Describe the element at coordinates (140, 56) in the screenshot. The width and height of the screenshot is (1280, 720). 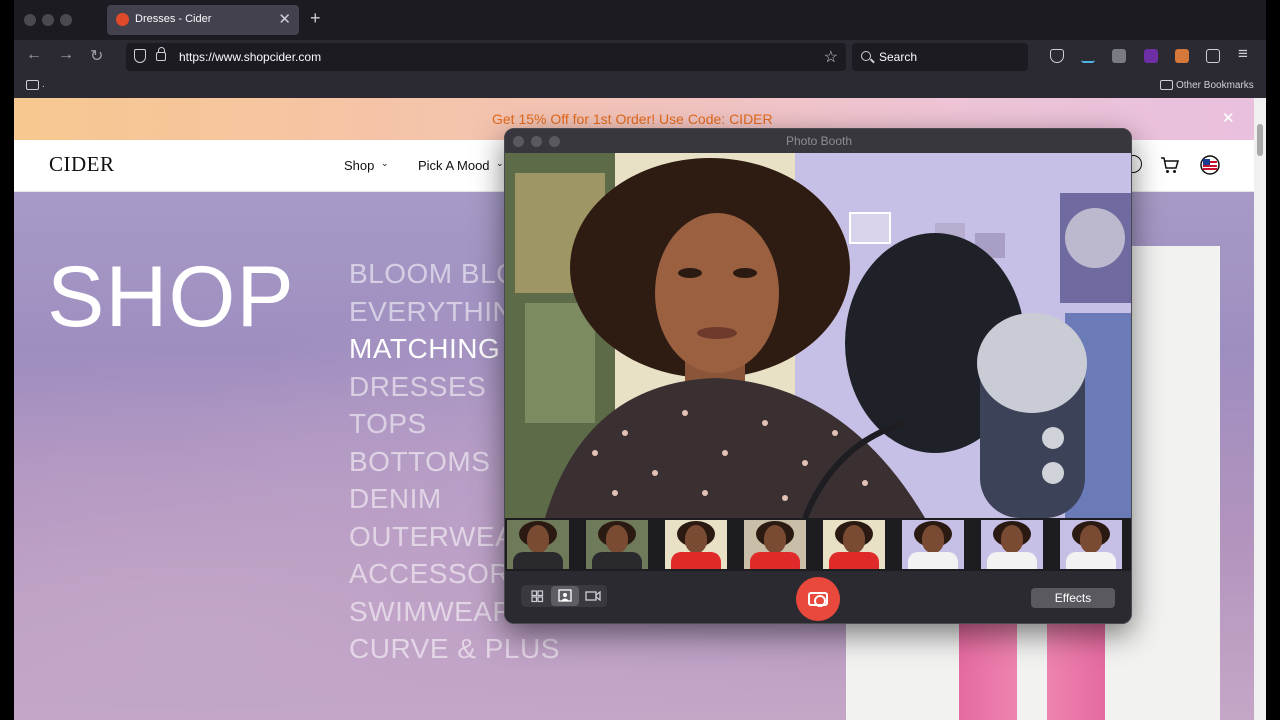
I see `shield-icon` at that location.